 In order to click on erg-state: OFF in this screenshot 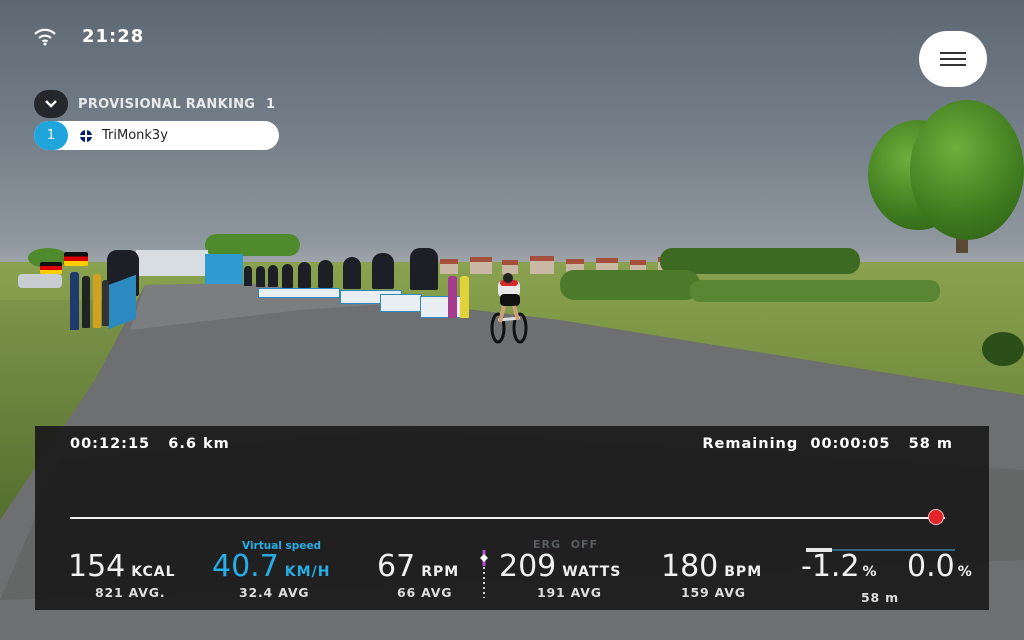, I will do `click(584, 544)`.